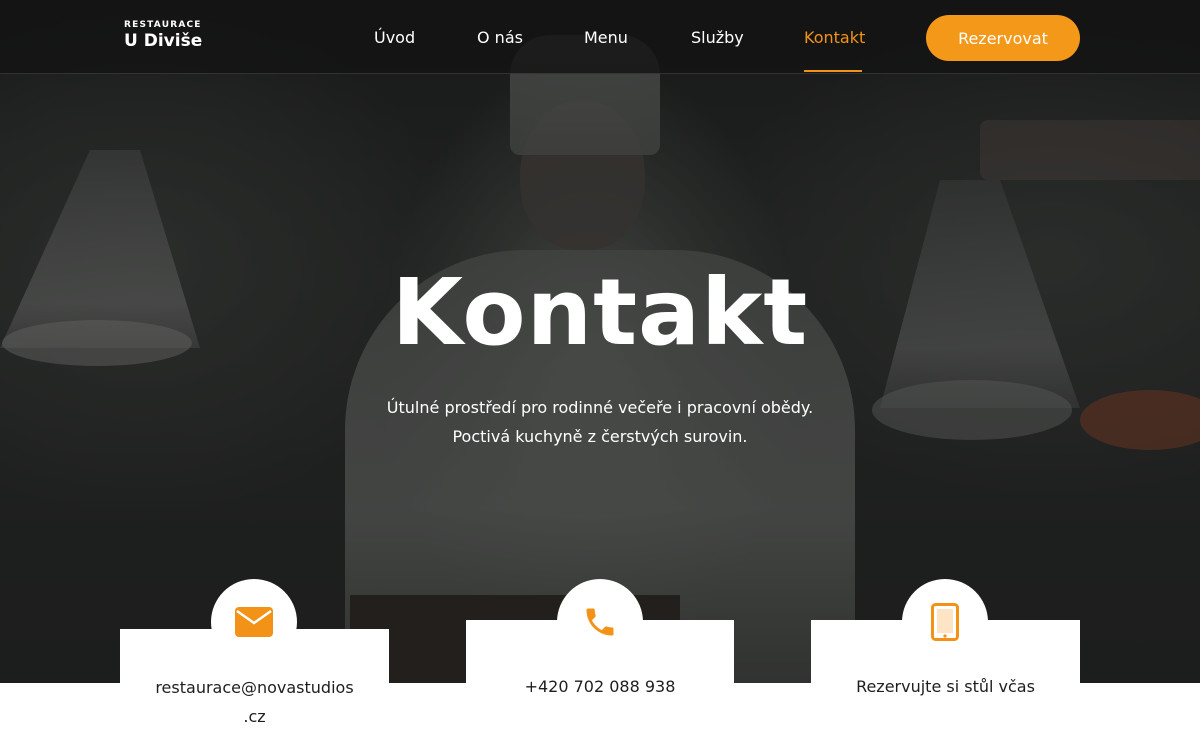  Describe the element at coordinates (163, 25) in the screenshot. I see `logo-small-label: RESTAURACE` at that location.